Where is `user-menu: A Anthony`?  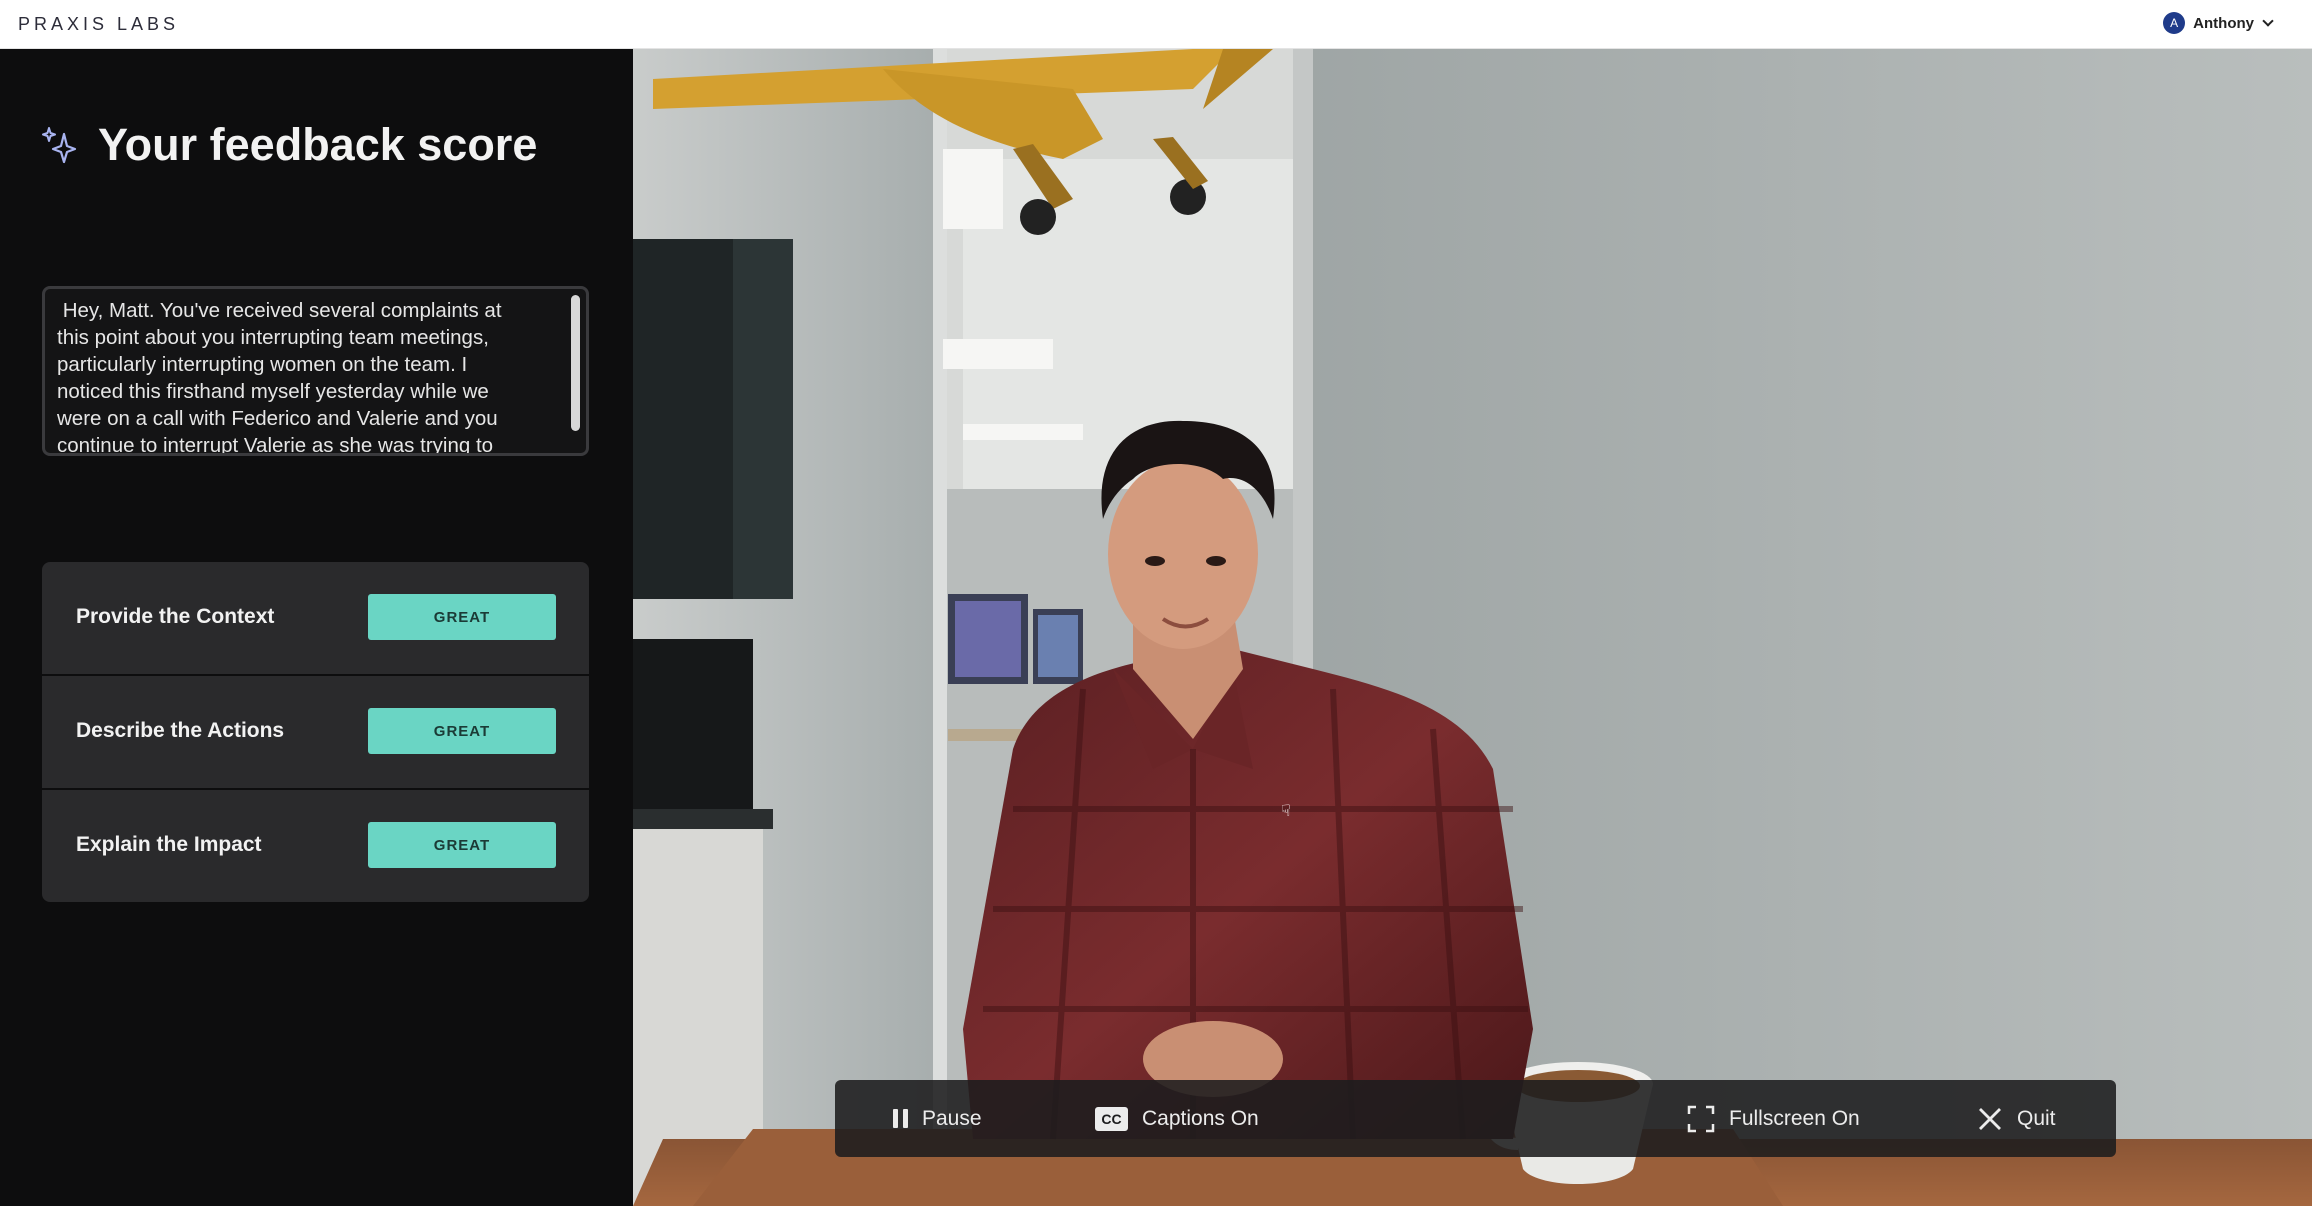
user-menu: A Anthony is located at coordinates (2218, 23).